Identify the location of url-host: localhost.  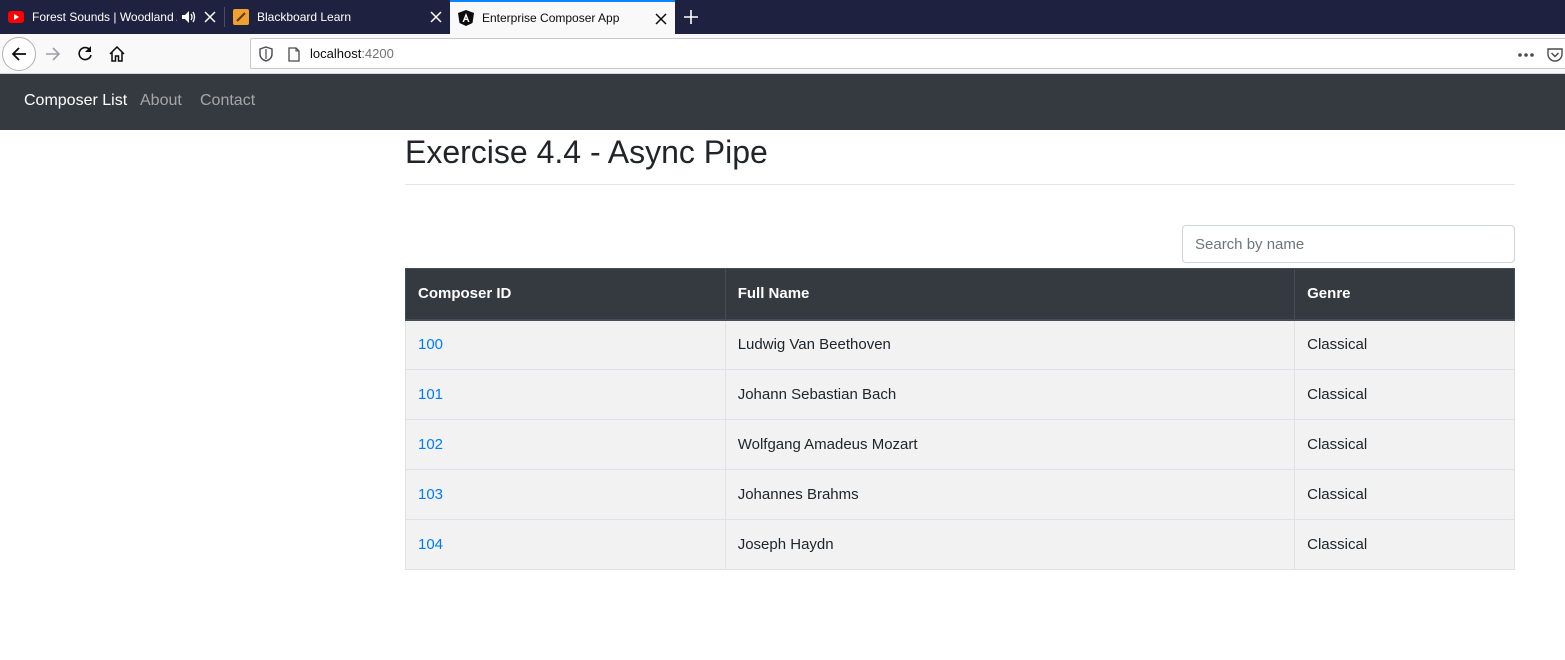
(336, 53).